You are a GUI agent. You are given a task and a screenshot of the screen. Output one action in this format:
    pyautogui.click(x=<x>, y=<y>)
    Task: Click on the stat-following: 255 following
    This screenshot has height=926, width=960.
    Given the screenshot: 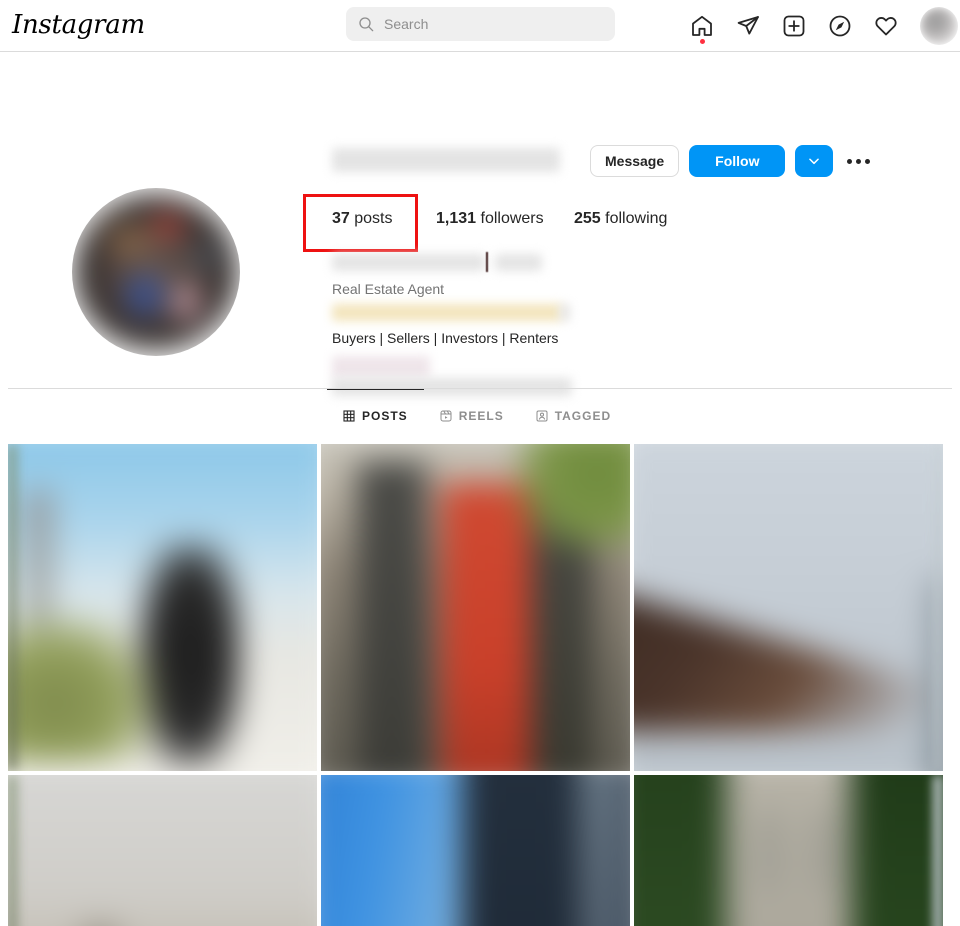 What is the action you would take?
    pyautogui.click(x=620, y=219)
    